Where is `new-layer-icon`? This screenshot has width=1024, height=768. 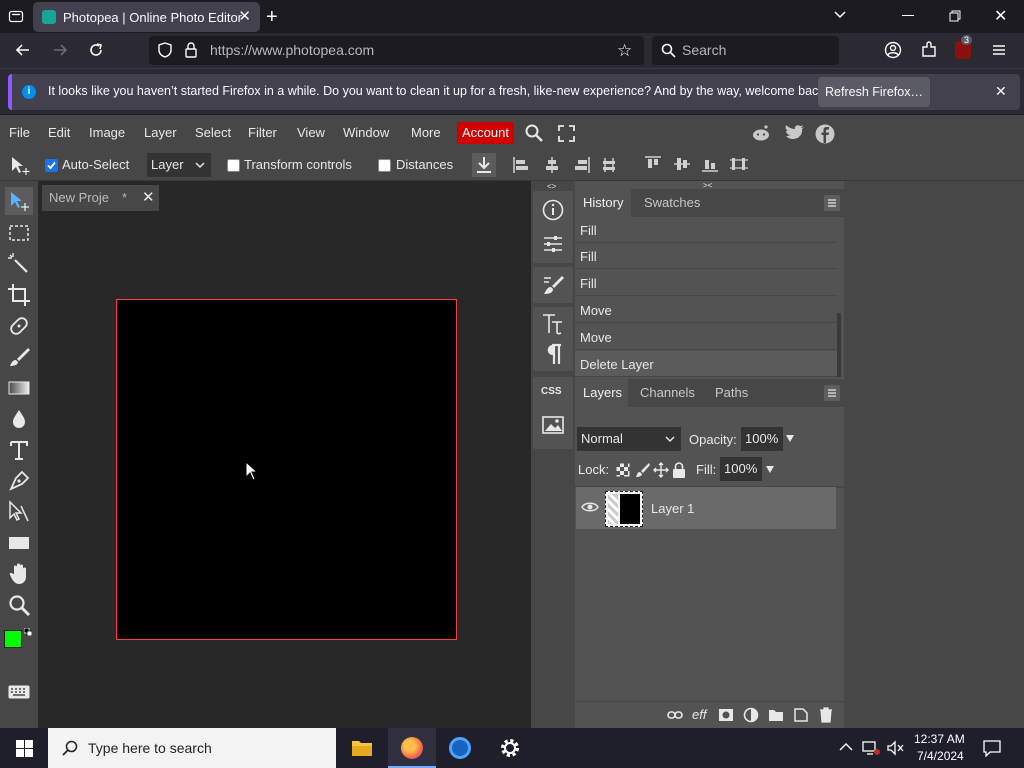
new-layer-icon is located at coordinates (801, 715).